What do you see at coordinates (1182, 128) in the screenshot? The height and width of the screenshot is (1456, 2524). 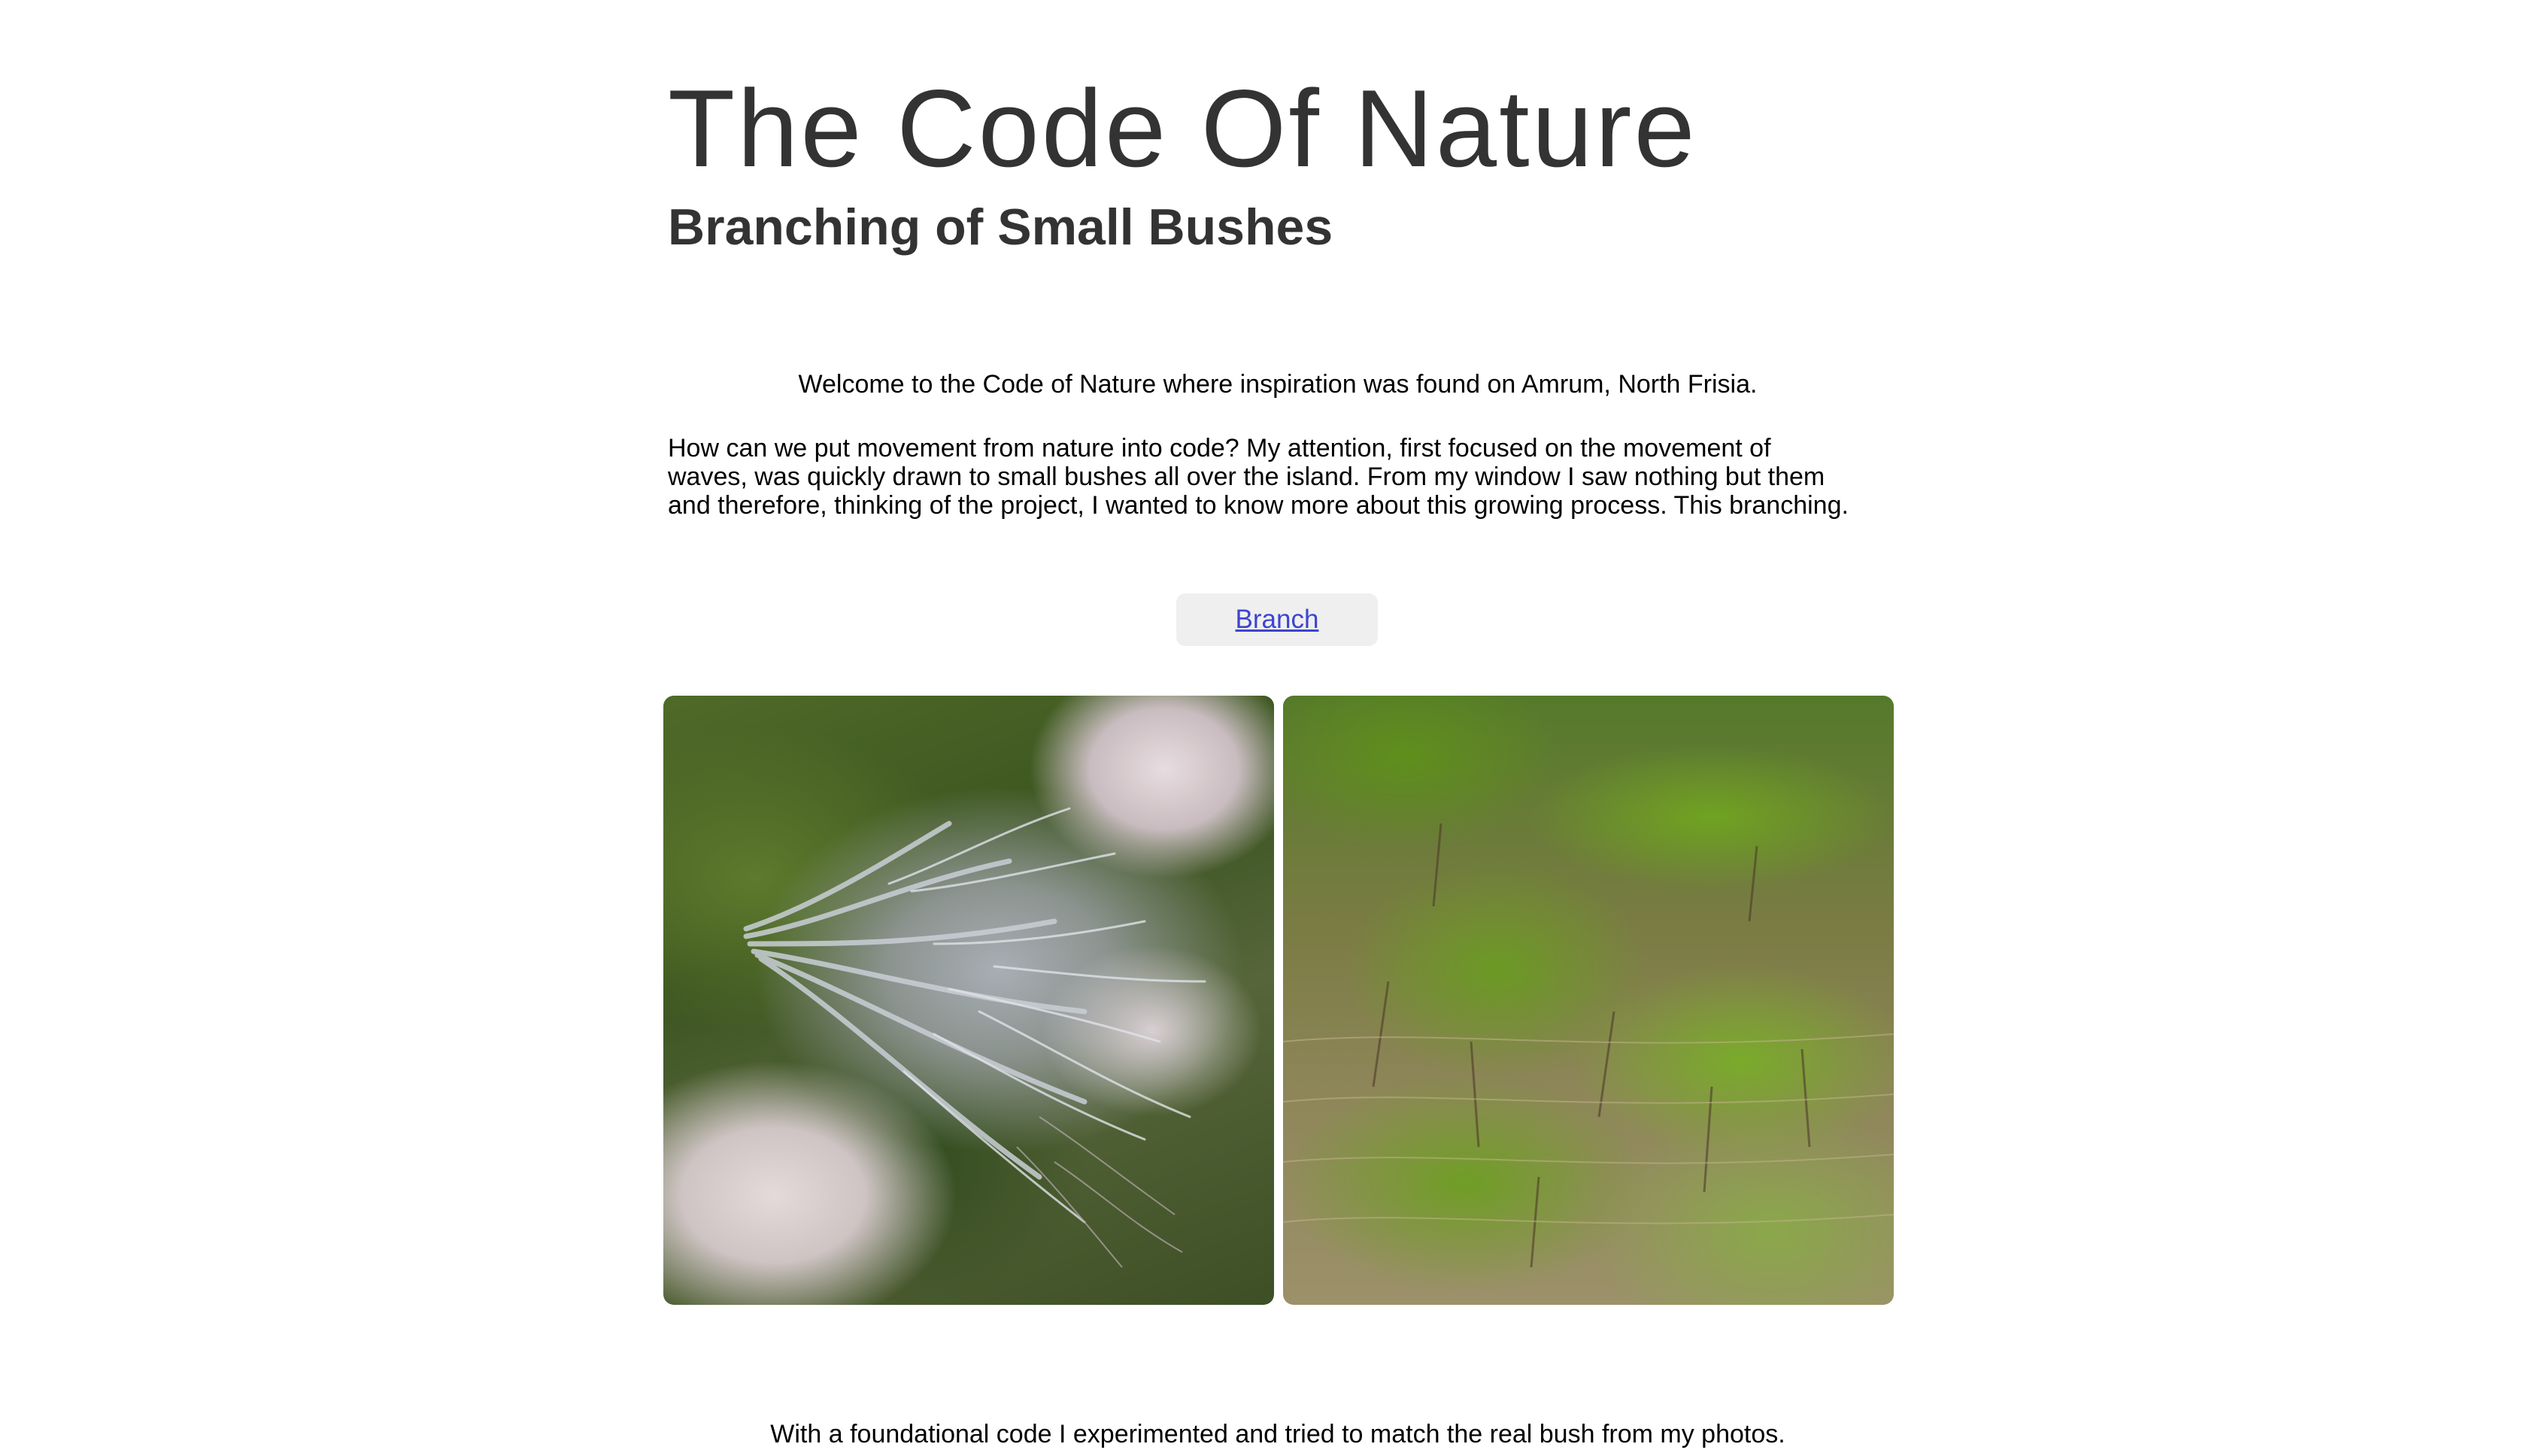 I see `page-title: The Code Of Nature` at bounding box center [1182, 128].